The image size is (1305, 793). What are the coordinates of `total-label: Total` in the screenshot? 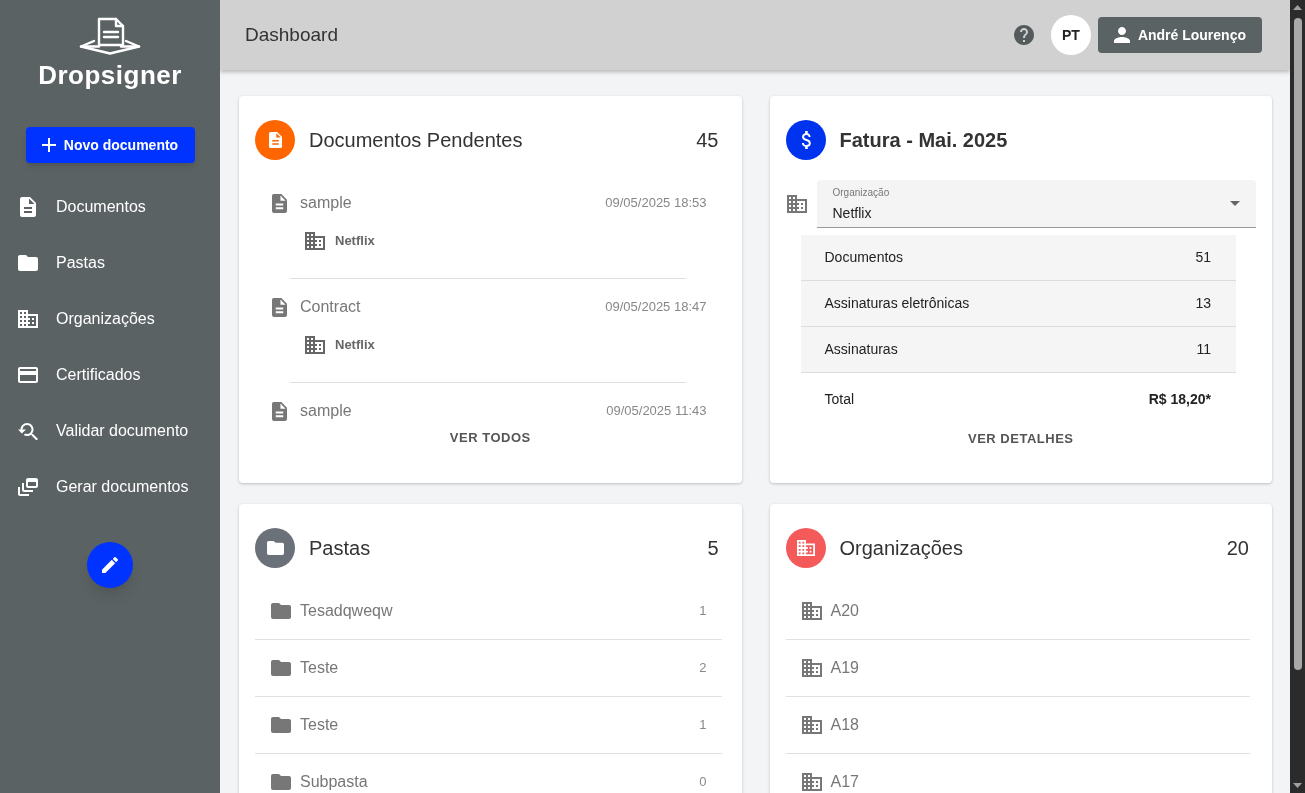 It's located at (839, 399).